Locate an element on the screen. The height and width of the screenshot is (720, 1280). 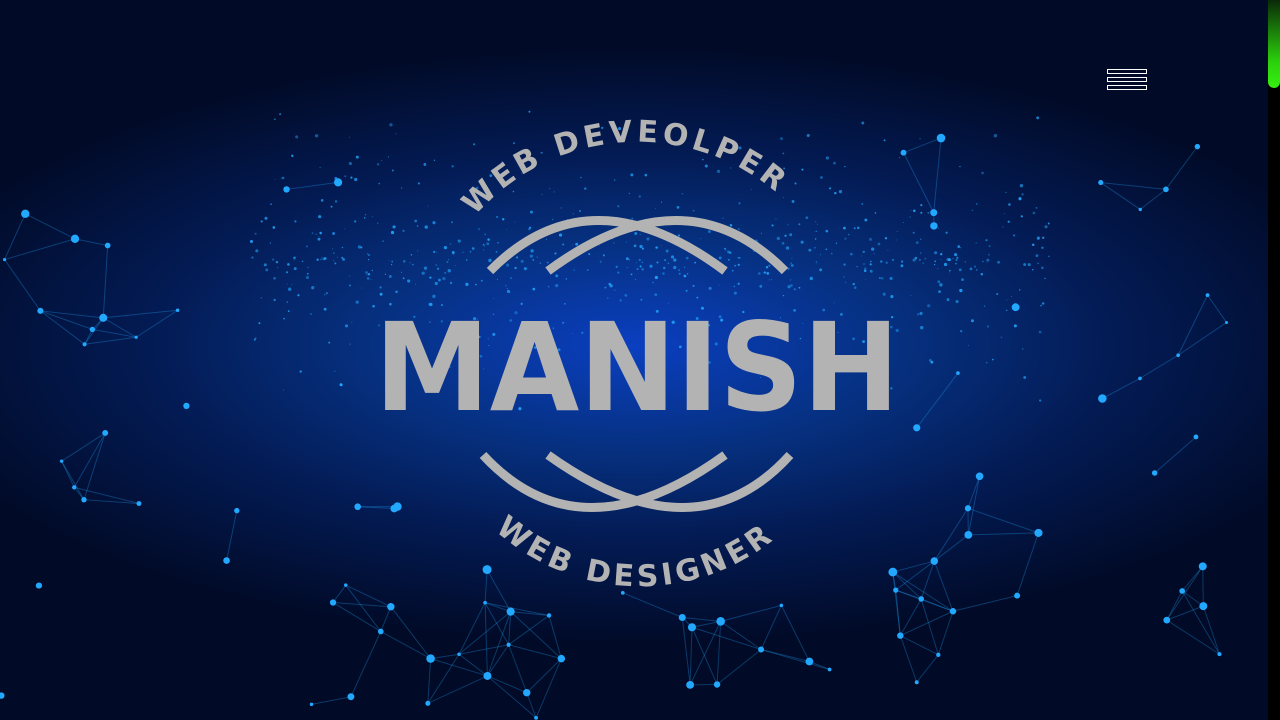
bottom-arc-text: WEB DESIGNER is located at coordinates (633, 551).